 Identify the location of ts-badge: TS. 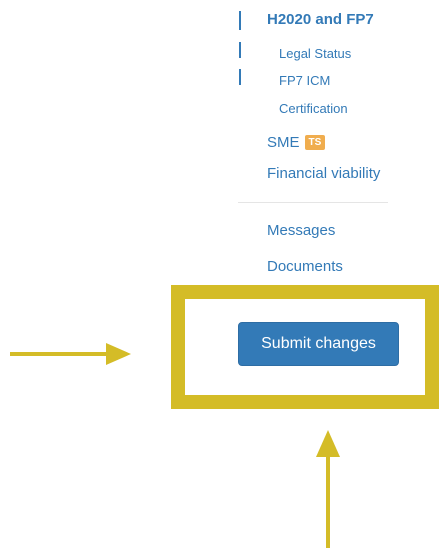
(315, 142).